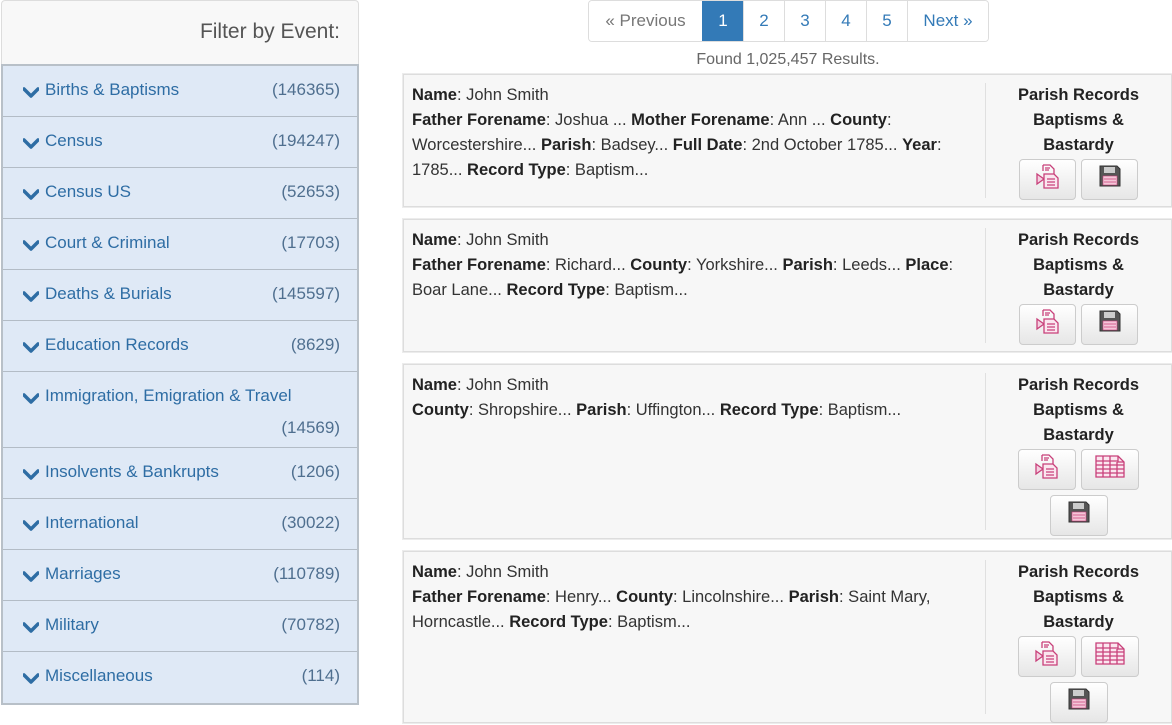 The height and width of the screenshot is (725, 1172). I want to click on filter-item-label-group: Miscellaneous, so click(87, 676).